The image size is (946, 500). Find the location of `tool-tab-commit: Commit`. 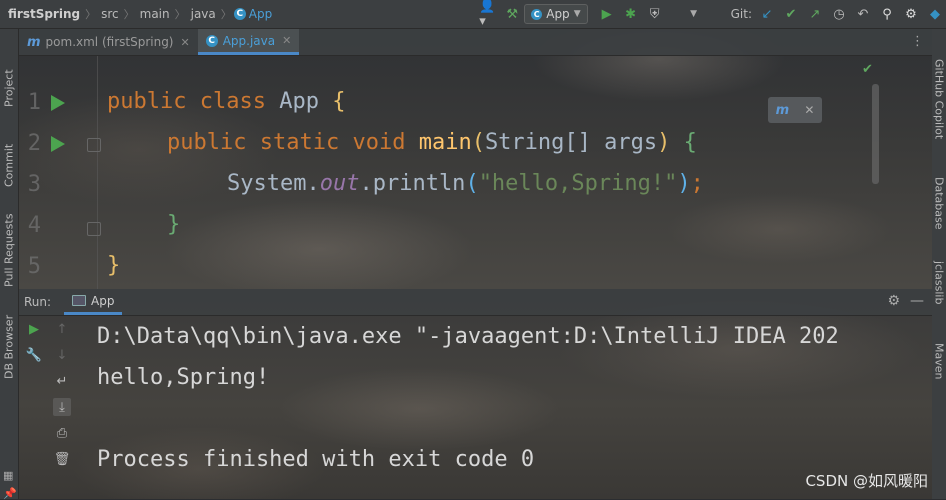

tool-tab-commit: Commit is located at coordinates (9, 150).